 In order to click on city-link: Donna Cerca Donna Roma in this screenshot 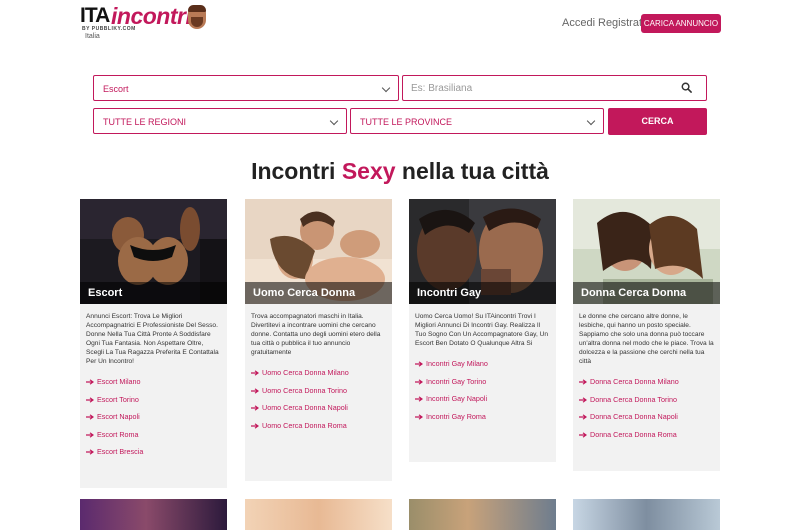, I will do `click(646, 435)`.